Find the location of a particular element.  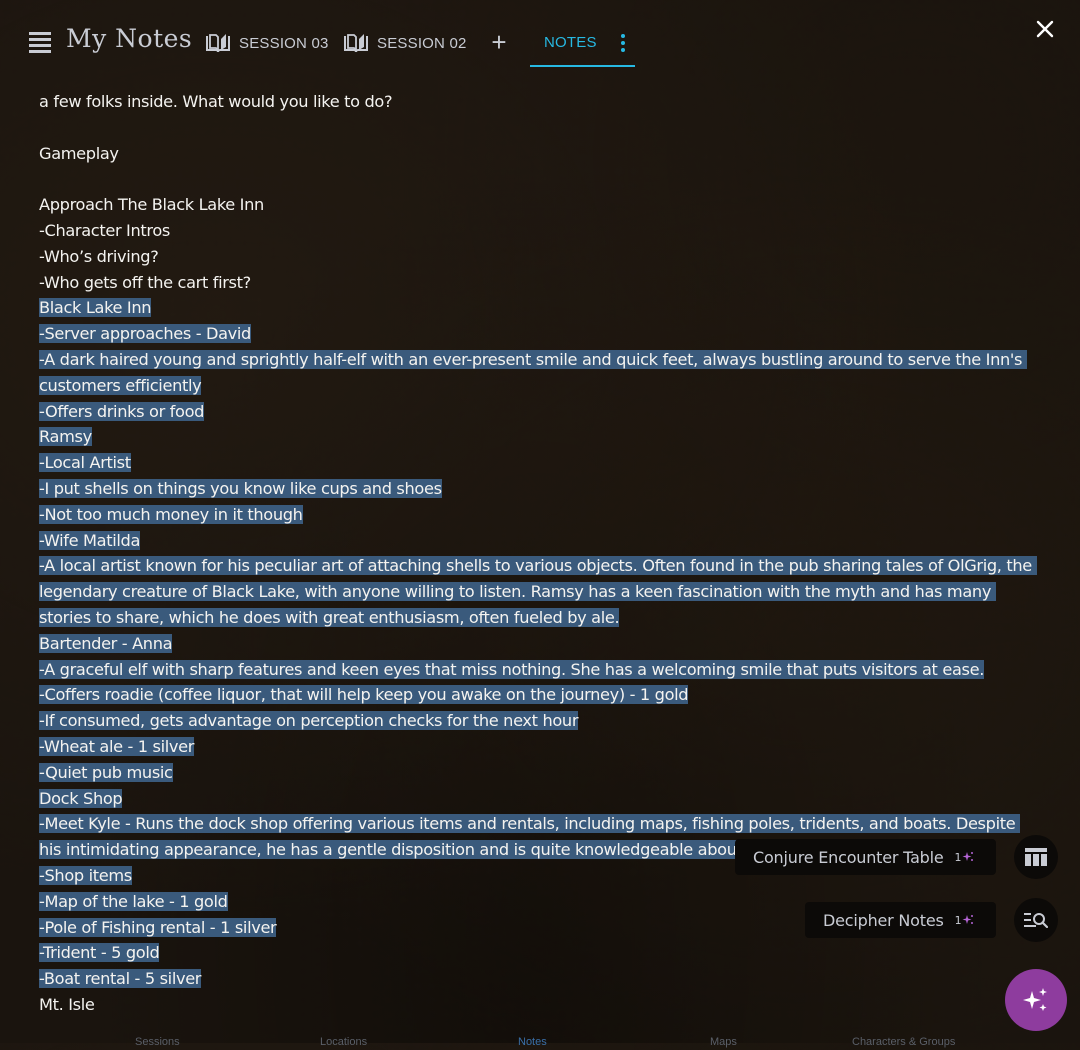

note-line: Bartender - Anna is located at coordinates (539, 644).